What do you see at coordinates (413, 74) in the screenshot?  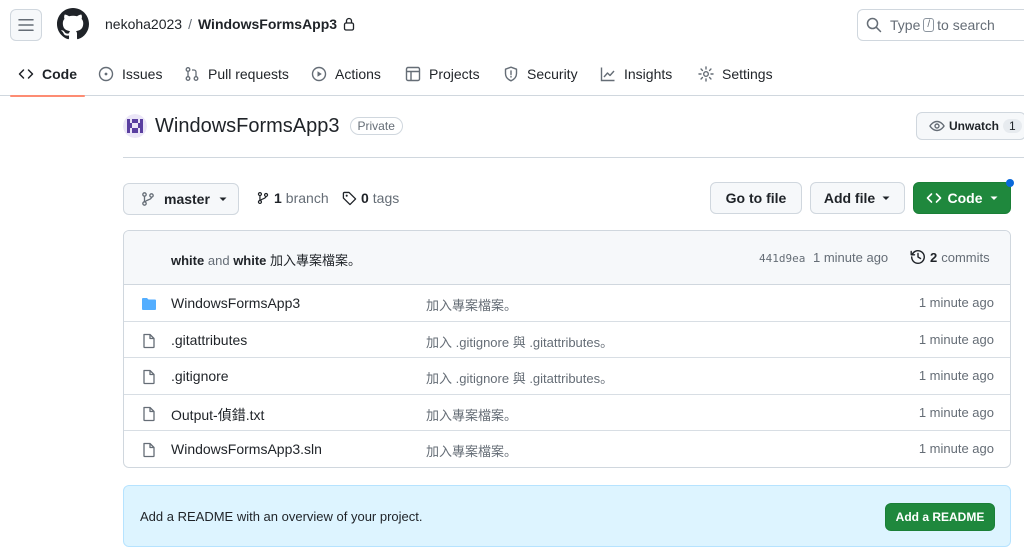 I see `table-icon` at bounding box center [413, 74].